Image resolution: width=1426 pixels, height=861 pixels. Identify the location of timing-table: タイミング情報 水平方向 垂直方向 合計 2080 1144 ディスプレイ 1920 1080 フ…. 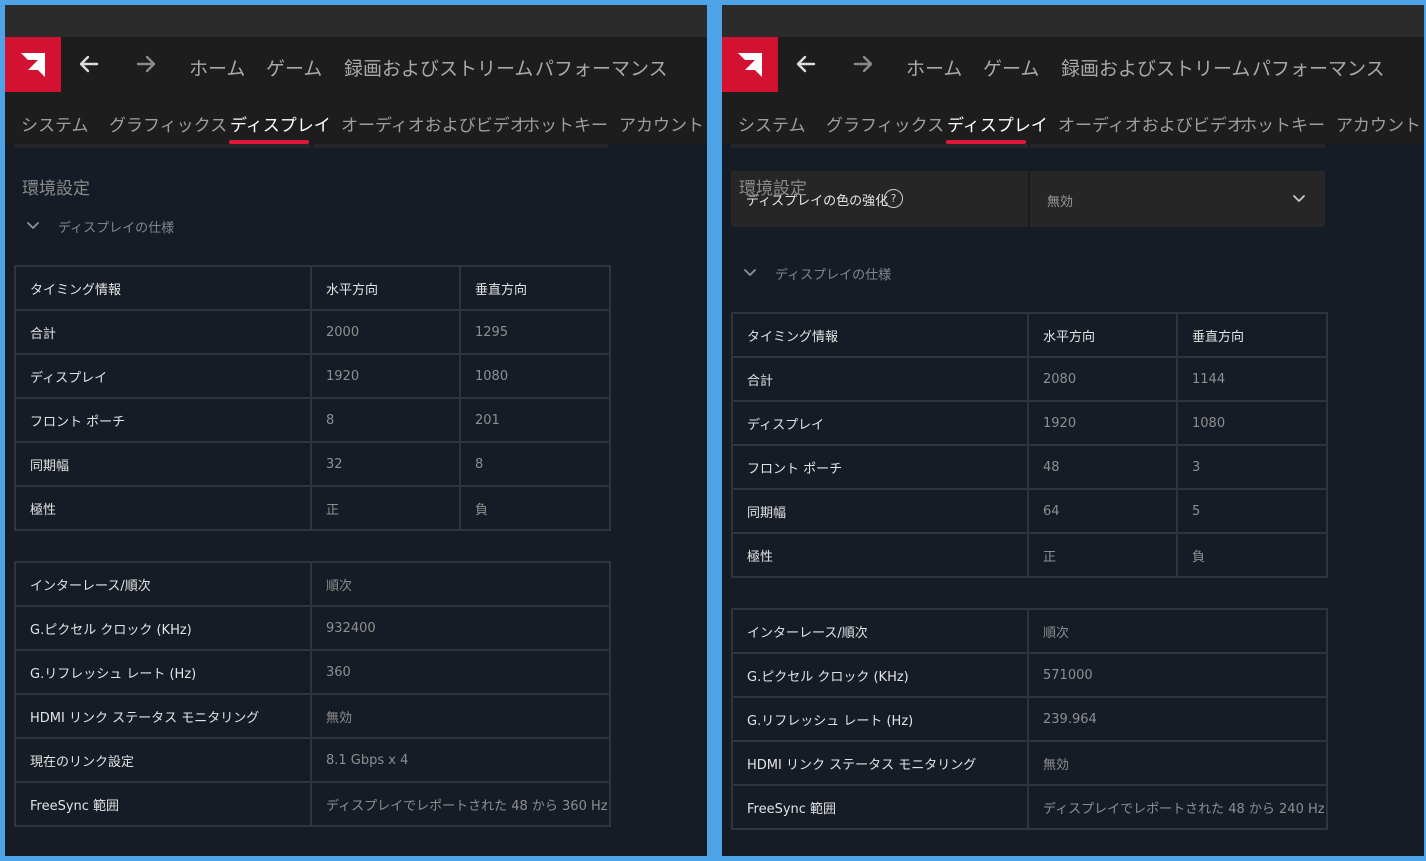
(1029, 445).